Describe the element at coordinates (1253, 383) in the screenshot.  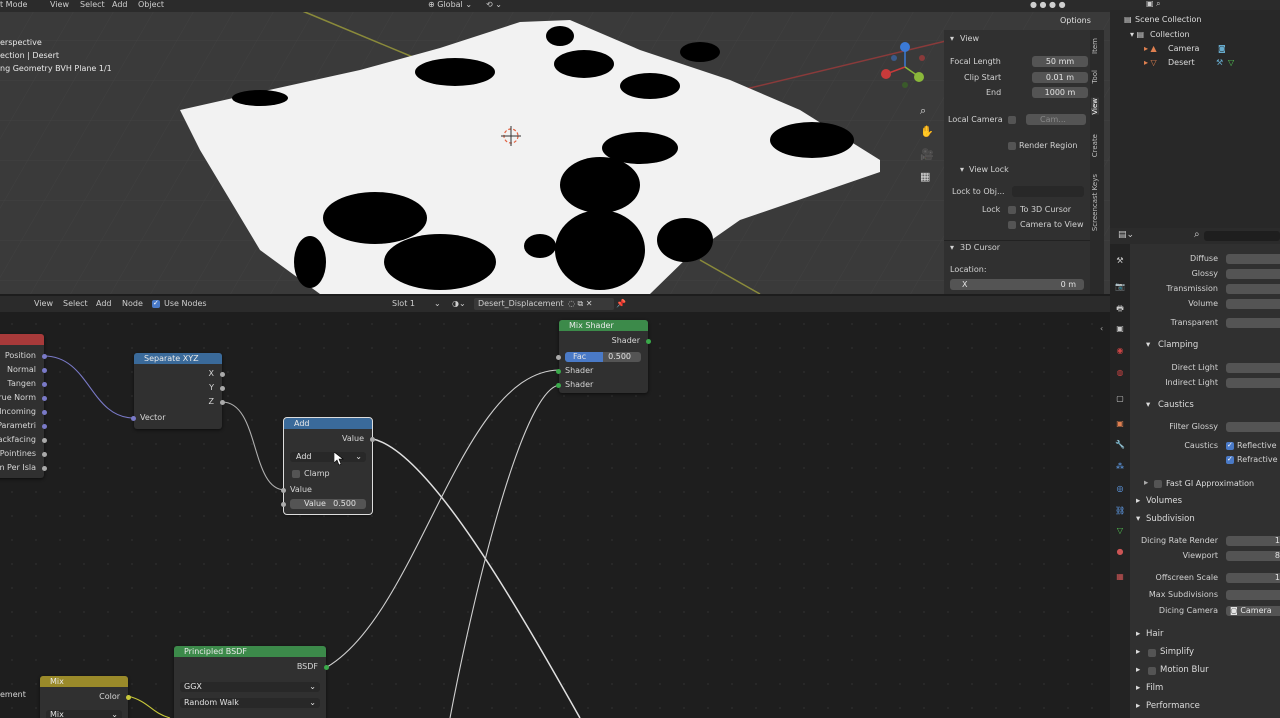
I see `indirect-light-field` at that location.